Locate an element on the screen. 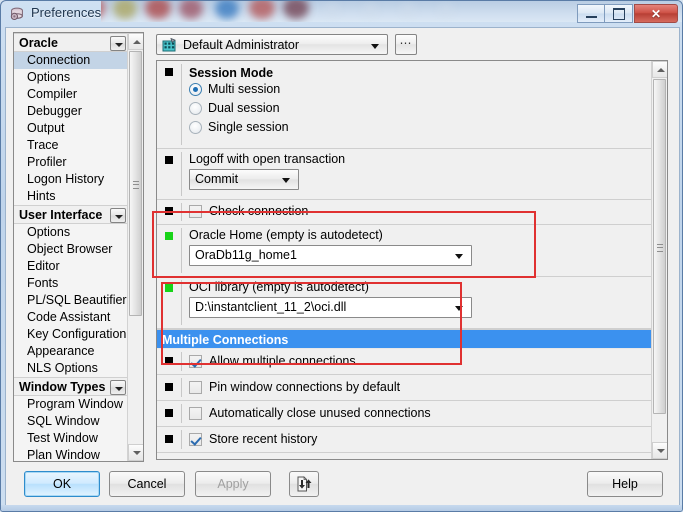  sidebar-item-profiler: Profiler is located at coordinates (71, 162).